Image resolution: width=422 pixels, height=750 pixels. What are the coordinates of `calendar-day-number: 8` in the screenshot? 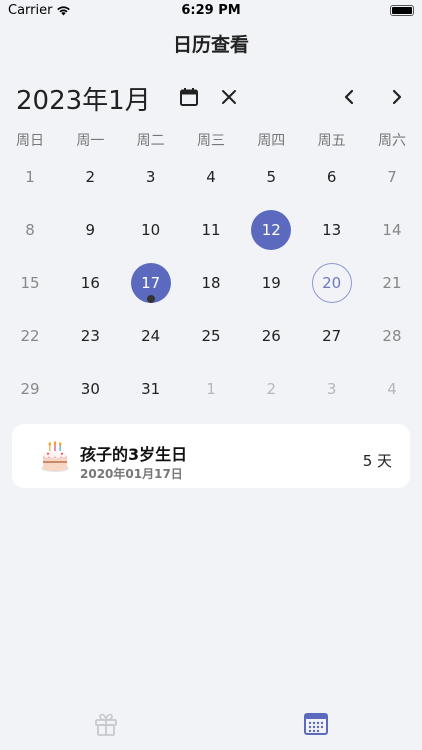 It's located at (30, 229).